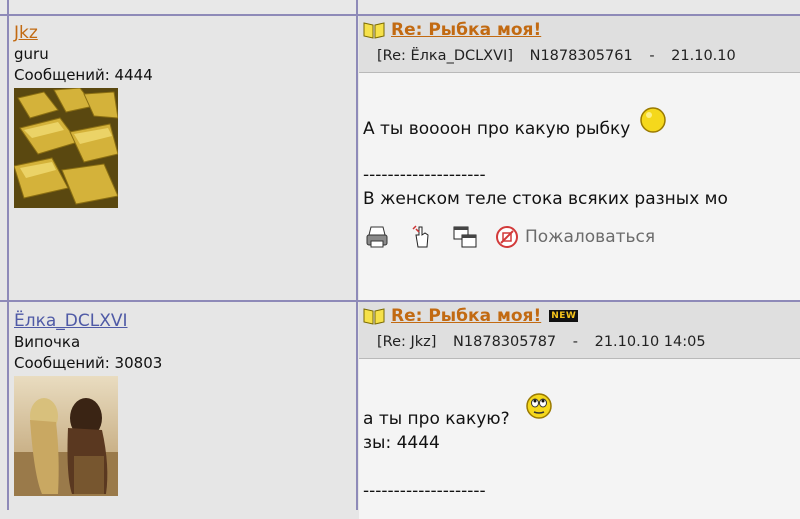 Image resolution: width=800 pixels, height=519 pixels. Describe the element at coordinates (465, 237) in the screenshot. I see `quote-windows-icon` at that location.